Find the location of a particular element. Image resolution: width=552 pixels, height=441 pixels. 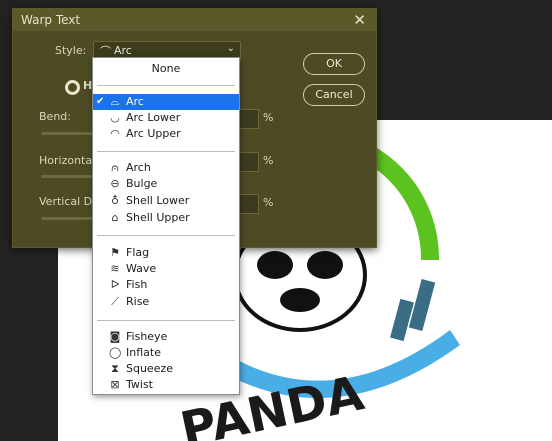

shell-lower-icon: ♁ is located at coordinates (115, 200).